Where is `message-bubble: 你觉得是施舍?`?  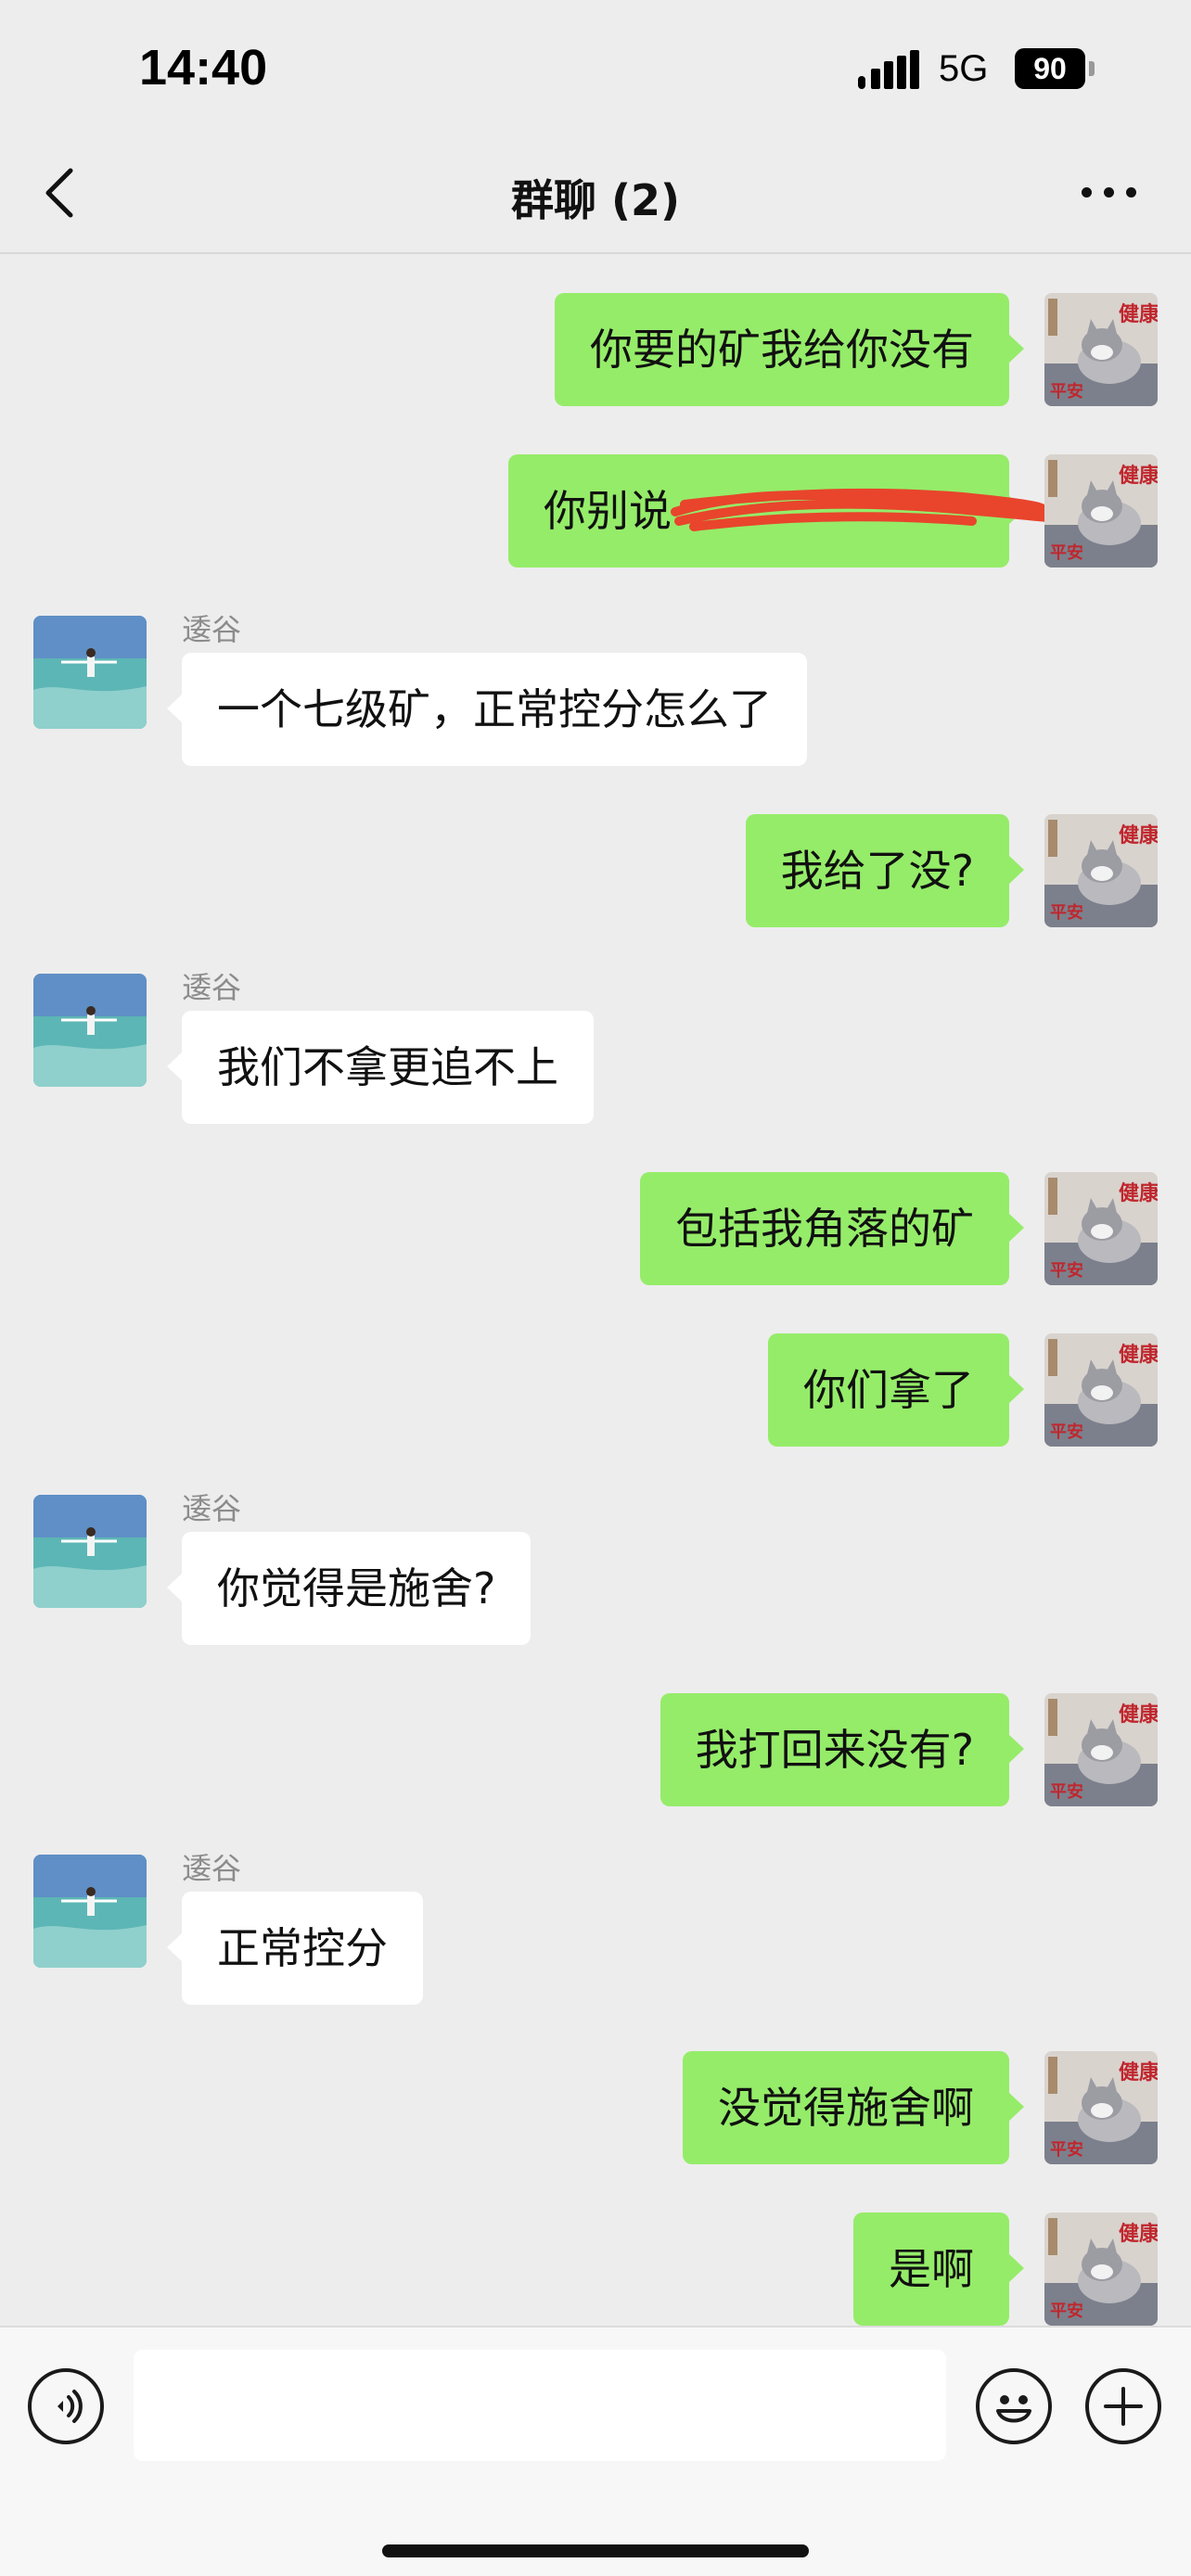 message-bubble: 你觉得是施舍? is located at coordinates (348, 1588).